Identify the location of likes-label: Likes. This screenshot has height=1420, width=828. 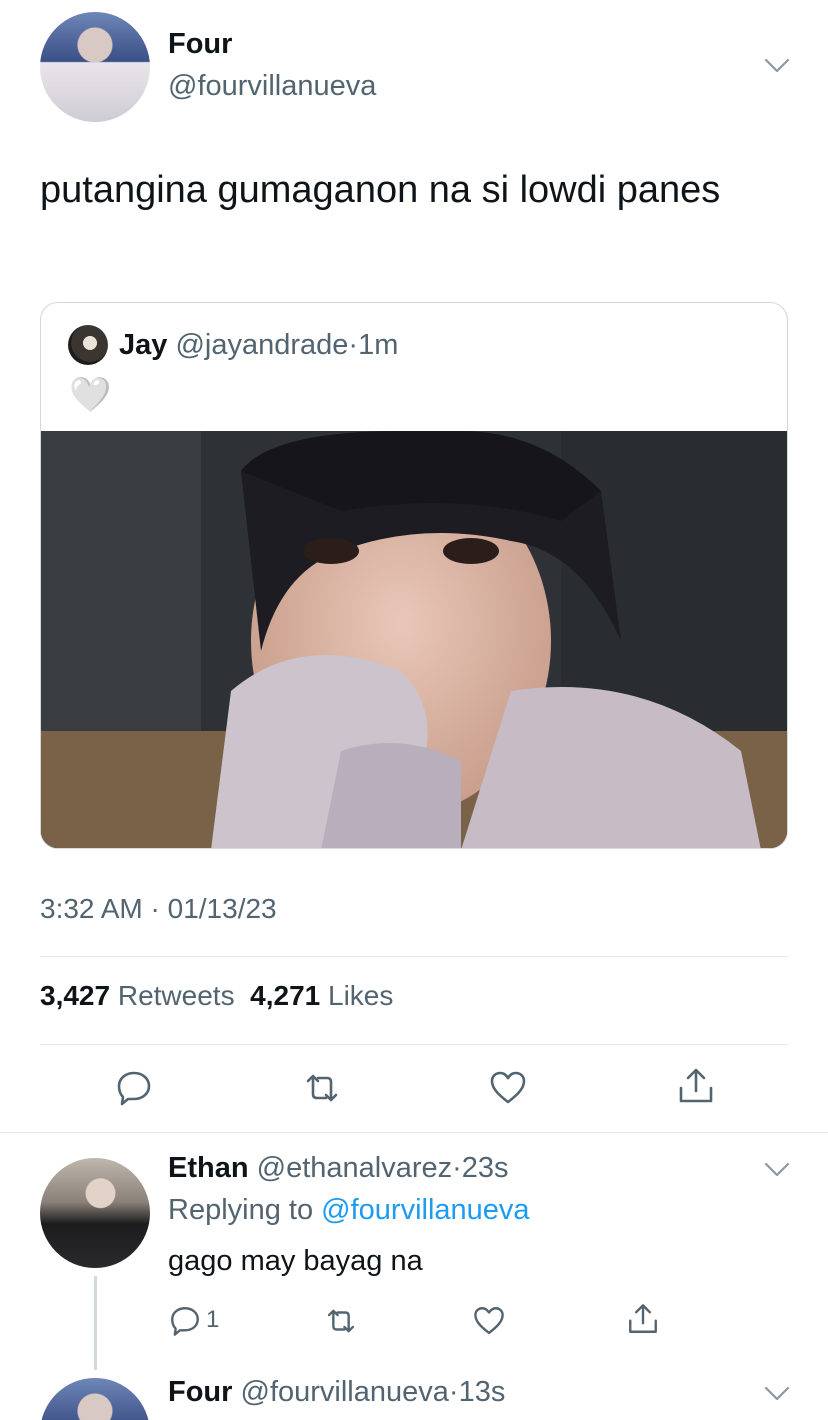
(361, 995).